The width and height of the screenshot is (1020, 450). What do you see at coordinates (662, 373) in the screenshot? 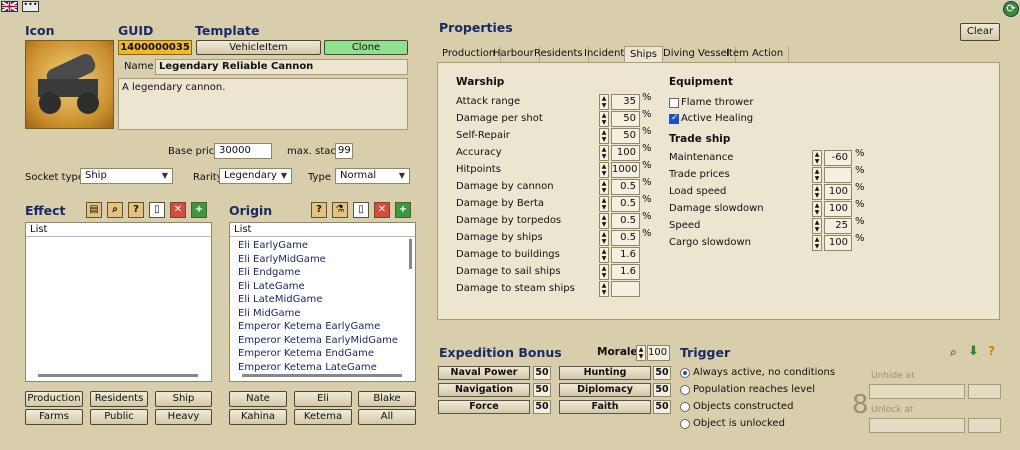
I see `hunting-value: 50` at bounding box center [662, 373].